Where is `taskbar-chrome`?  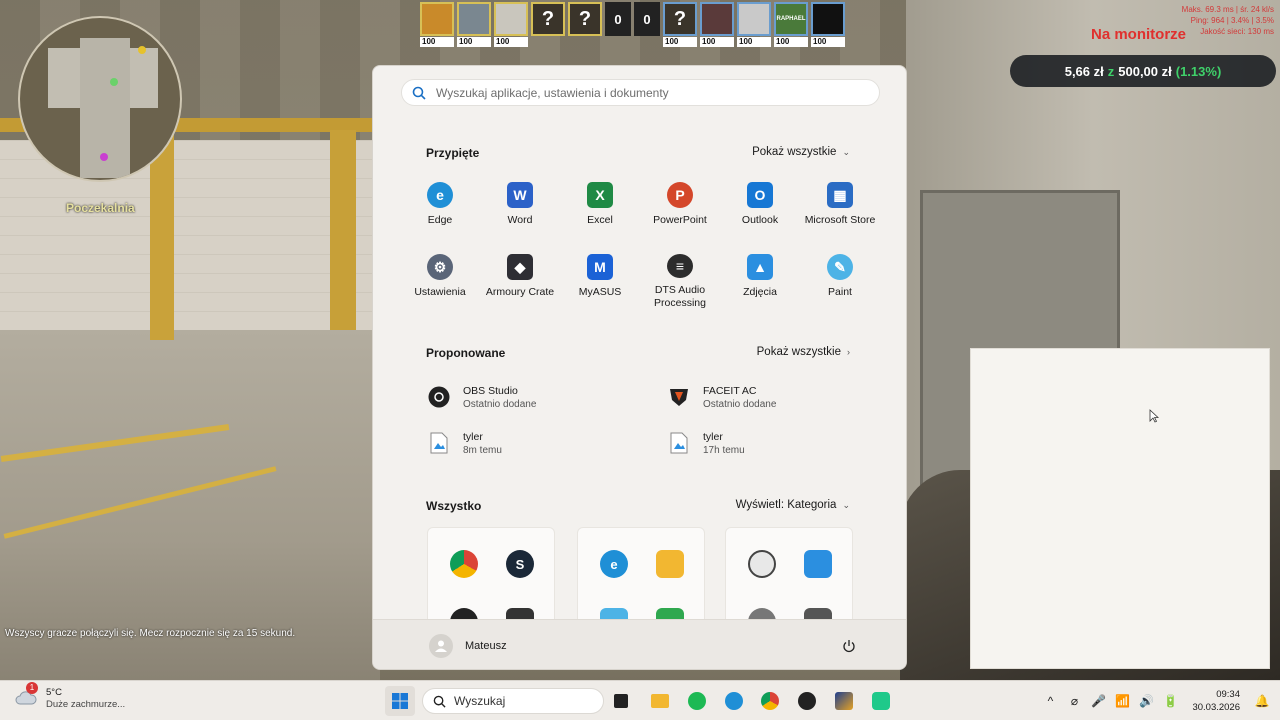 taskbar-chrome is located at coordinates (770, 701).